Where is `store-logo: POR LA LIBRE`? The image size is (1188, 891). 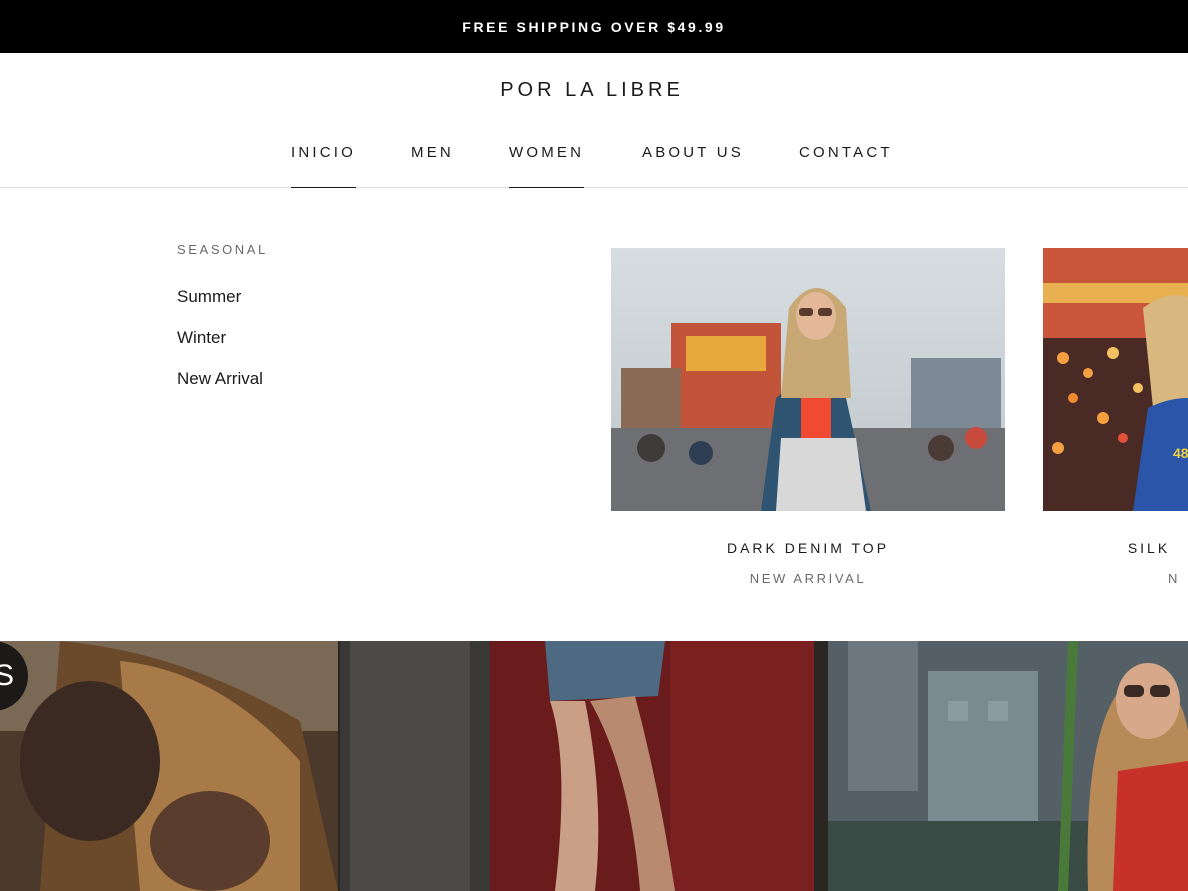 store-logo: POR LA LIBRE is located at coordinates (592, 90).